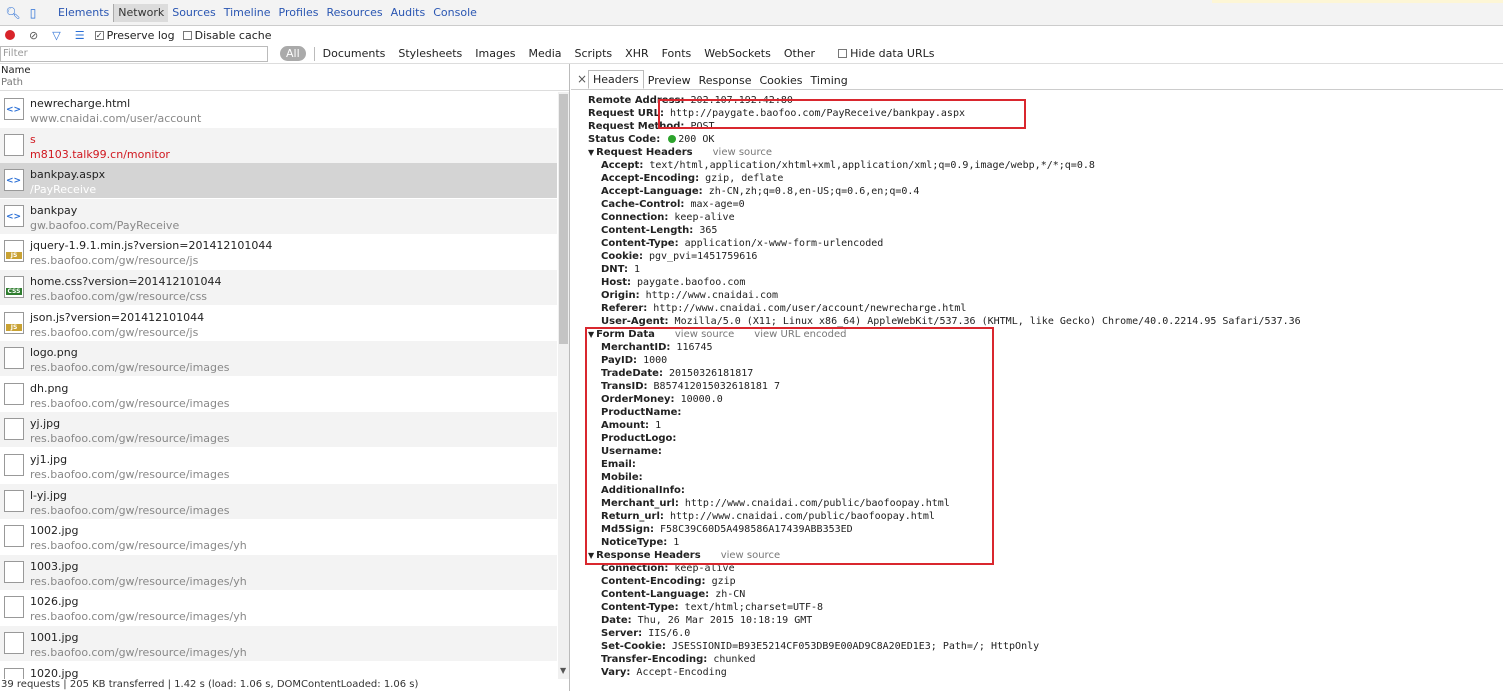  I want to click on header-value: http://www.cnaidai.com, so click(712, 295).